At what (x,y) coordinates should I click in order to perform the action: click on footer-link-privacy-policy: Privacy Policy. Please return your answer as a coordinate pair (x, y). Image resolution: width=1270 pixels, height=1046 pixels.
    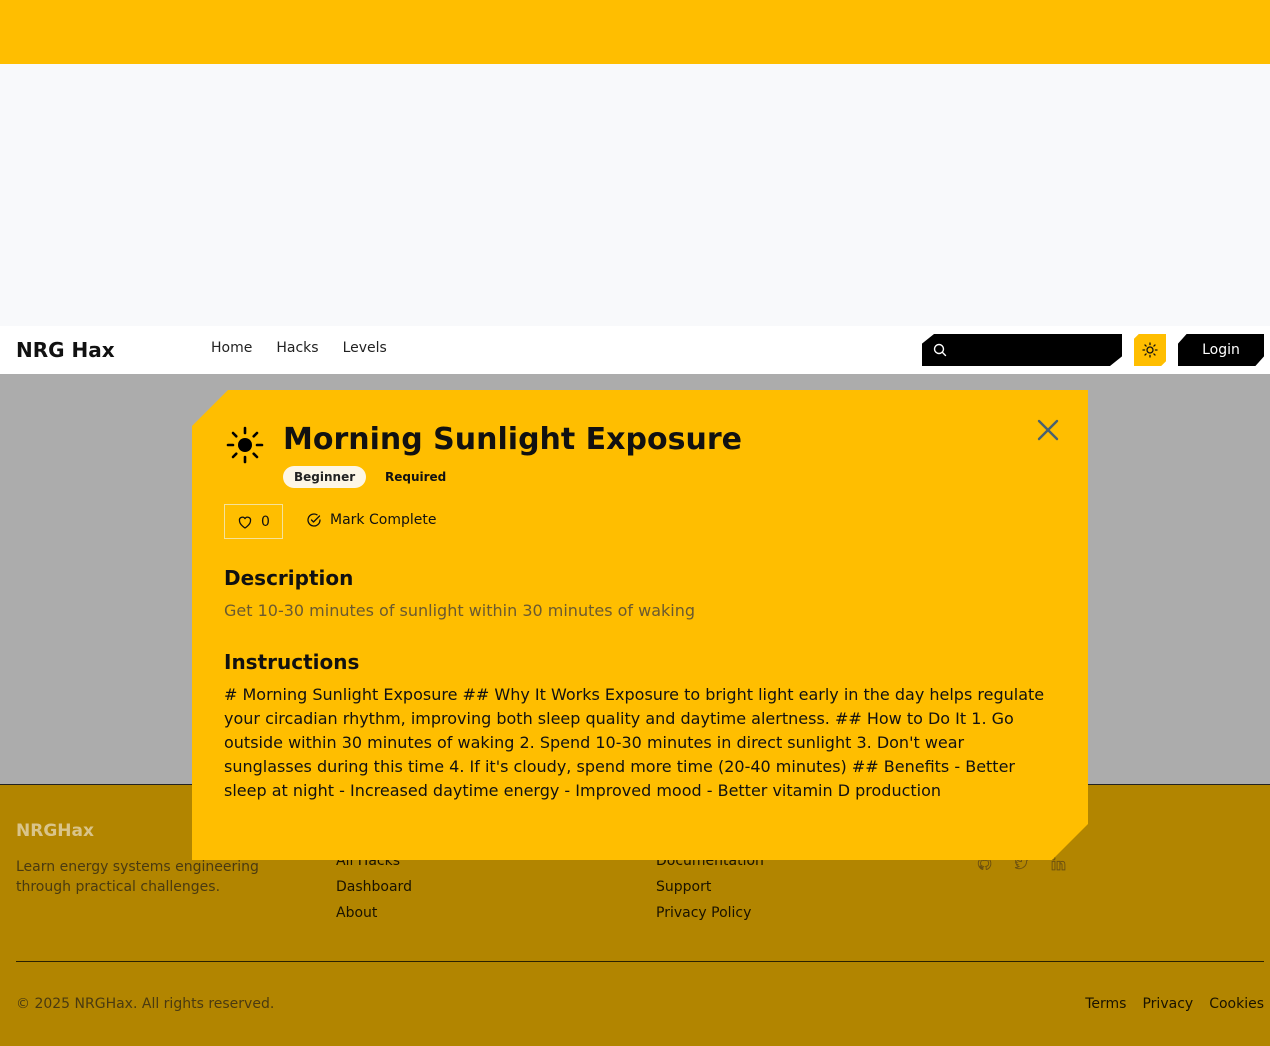
    Looking at the image, I should click on (710, 913).